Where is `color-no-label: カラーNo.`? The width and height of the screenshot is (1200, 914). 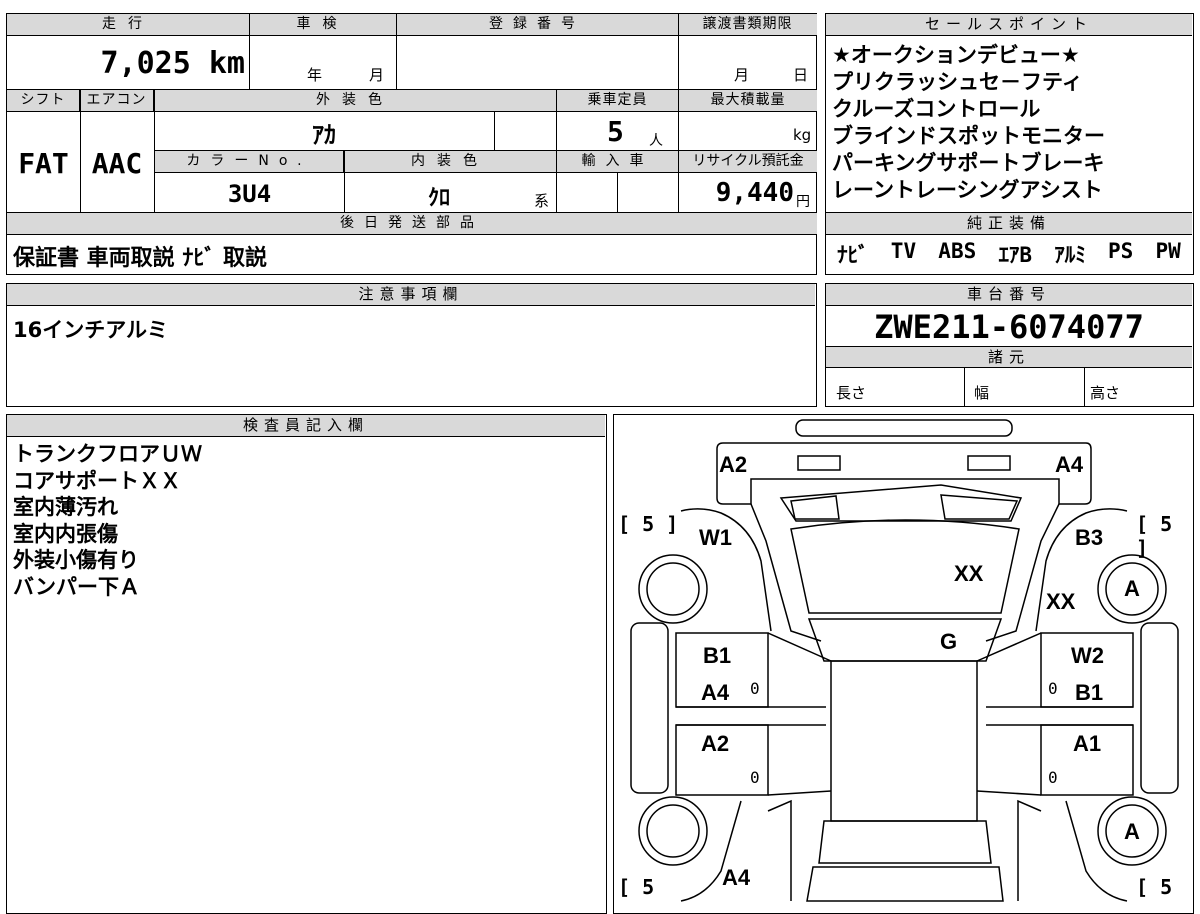
color-no-label: カラーNo. is located at coordinates (249, 162).